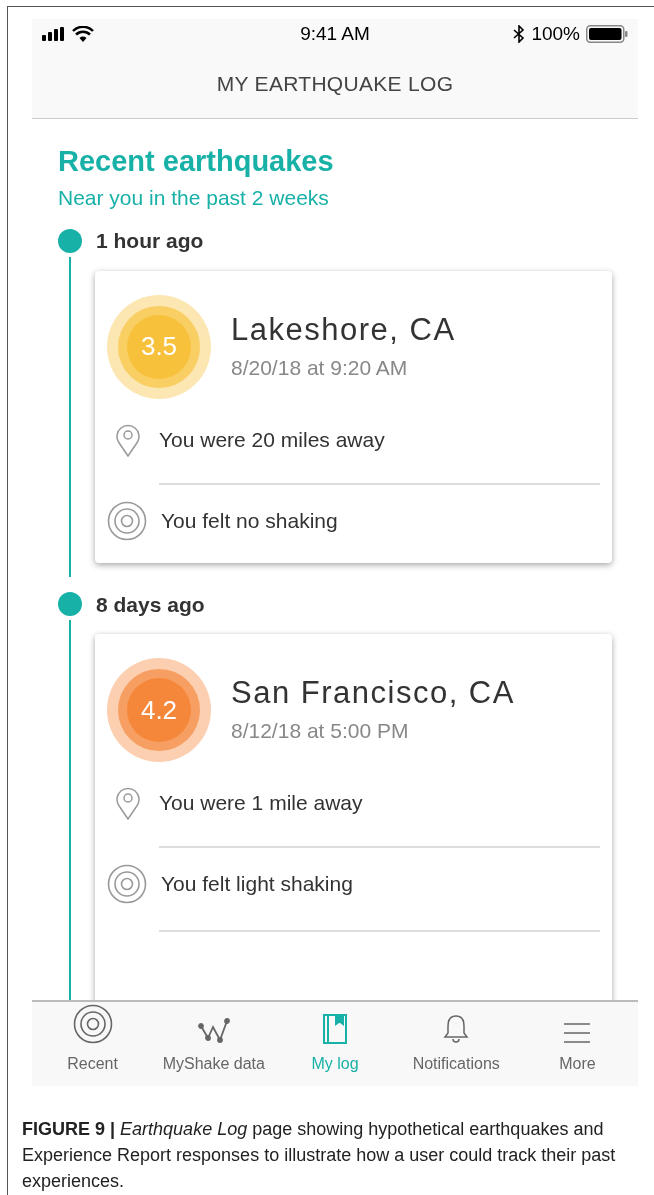 The height and width of the screenshot is (1195, 654). Describe the element at coordinates (194, 198) in the screenshot. I see `section-subtitle: Near you in the past 2 weeks` at that location.